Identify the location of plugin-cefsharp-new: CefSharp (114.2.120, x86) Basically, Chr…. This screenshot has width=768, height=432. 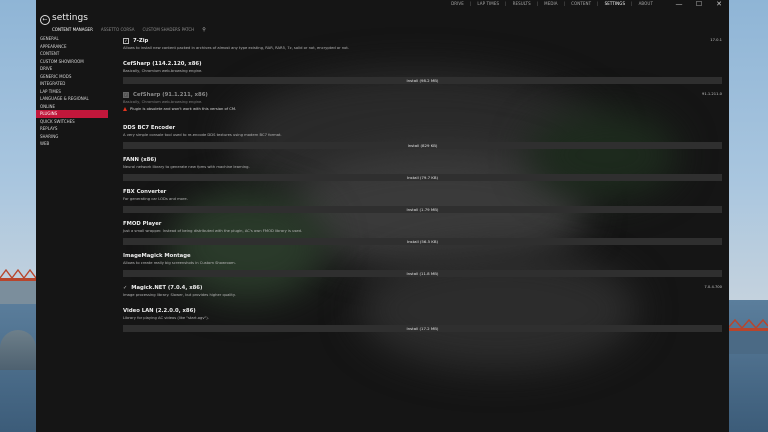
(422, 72).